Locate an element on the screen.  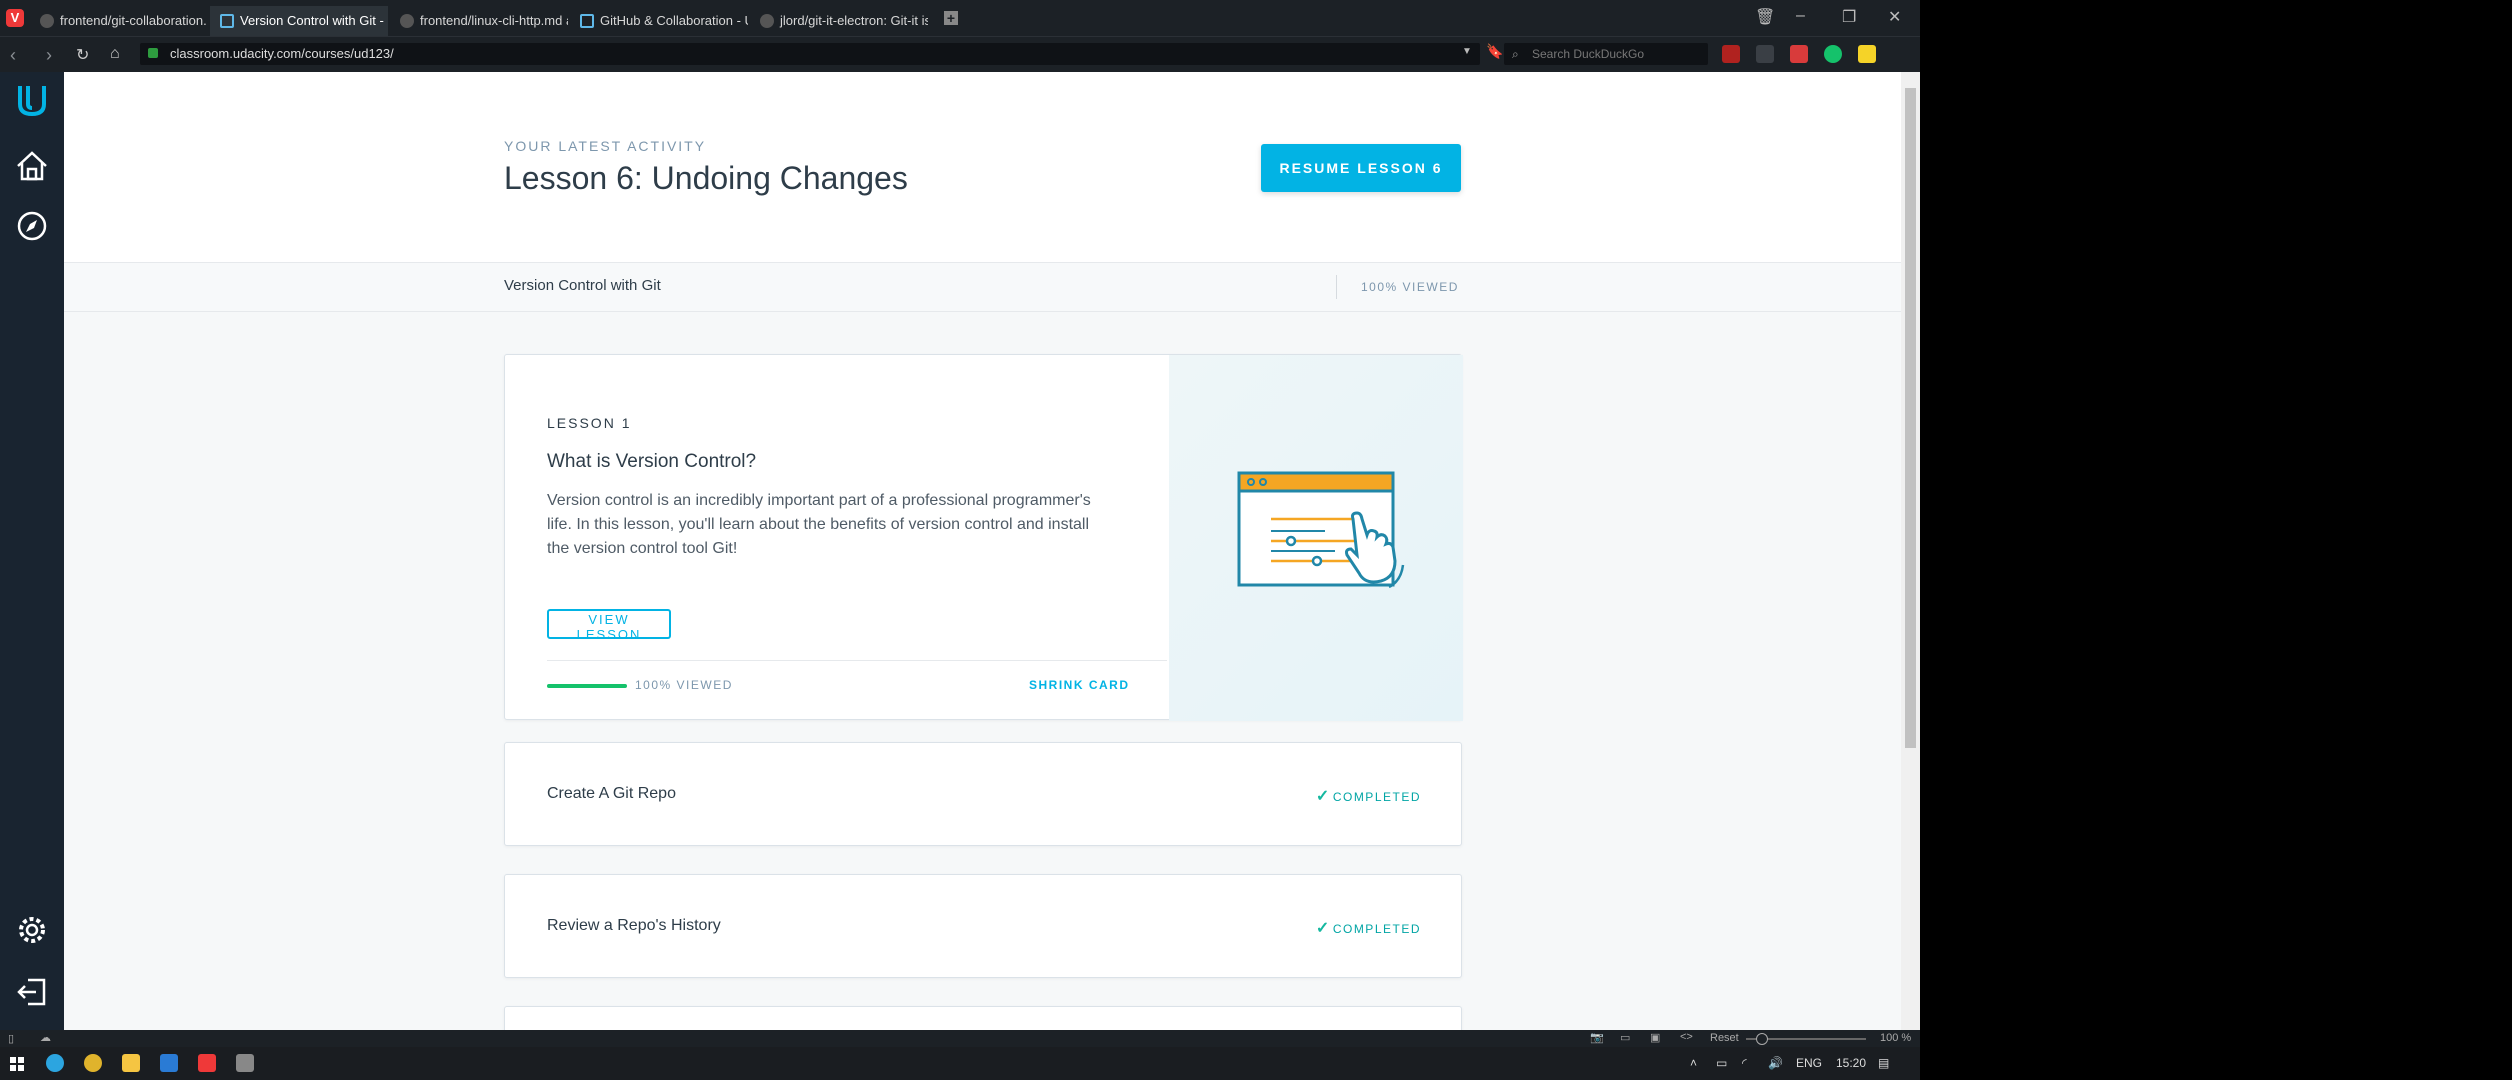
tab-git-it-electron: jlord/git-it-electron: Git-it is is located at coordinates (839, 21).